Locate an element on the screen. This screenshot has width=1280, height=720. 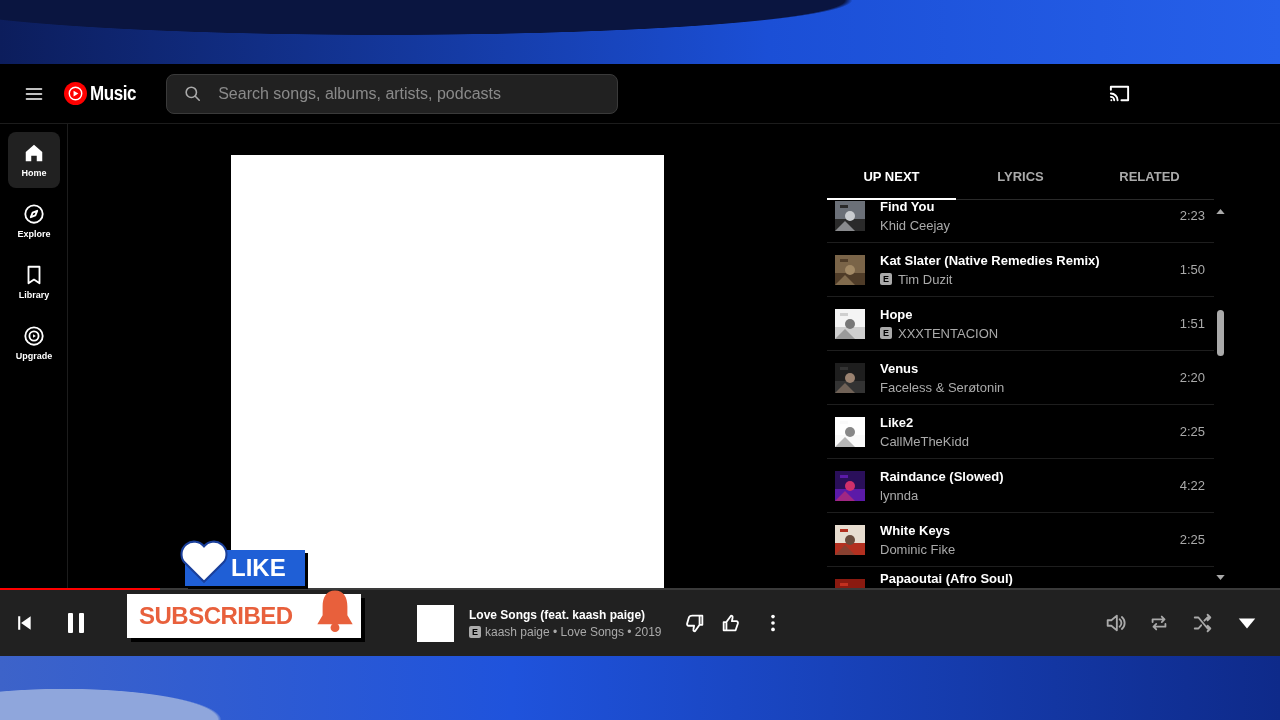
duration: 2:20 is located at coordinates (1192, 377).